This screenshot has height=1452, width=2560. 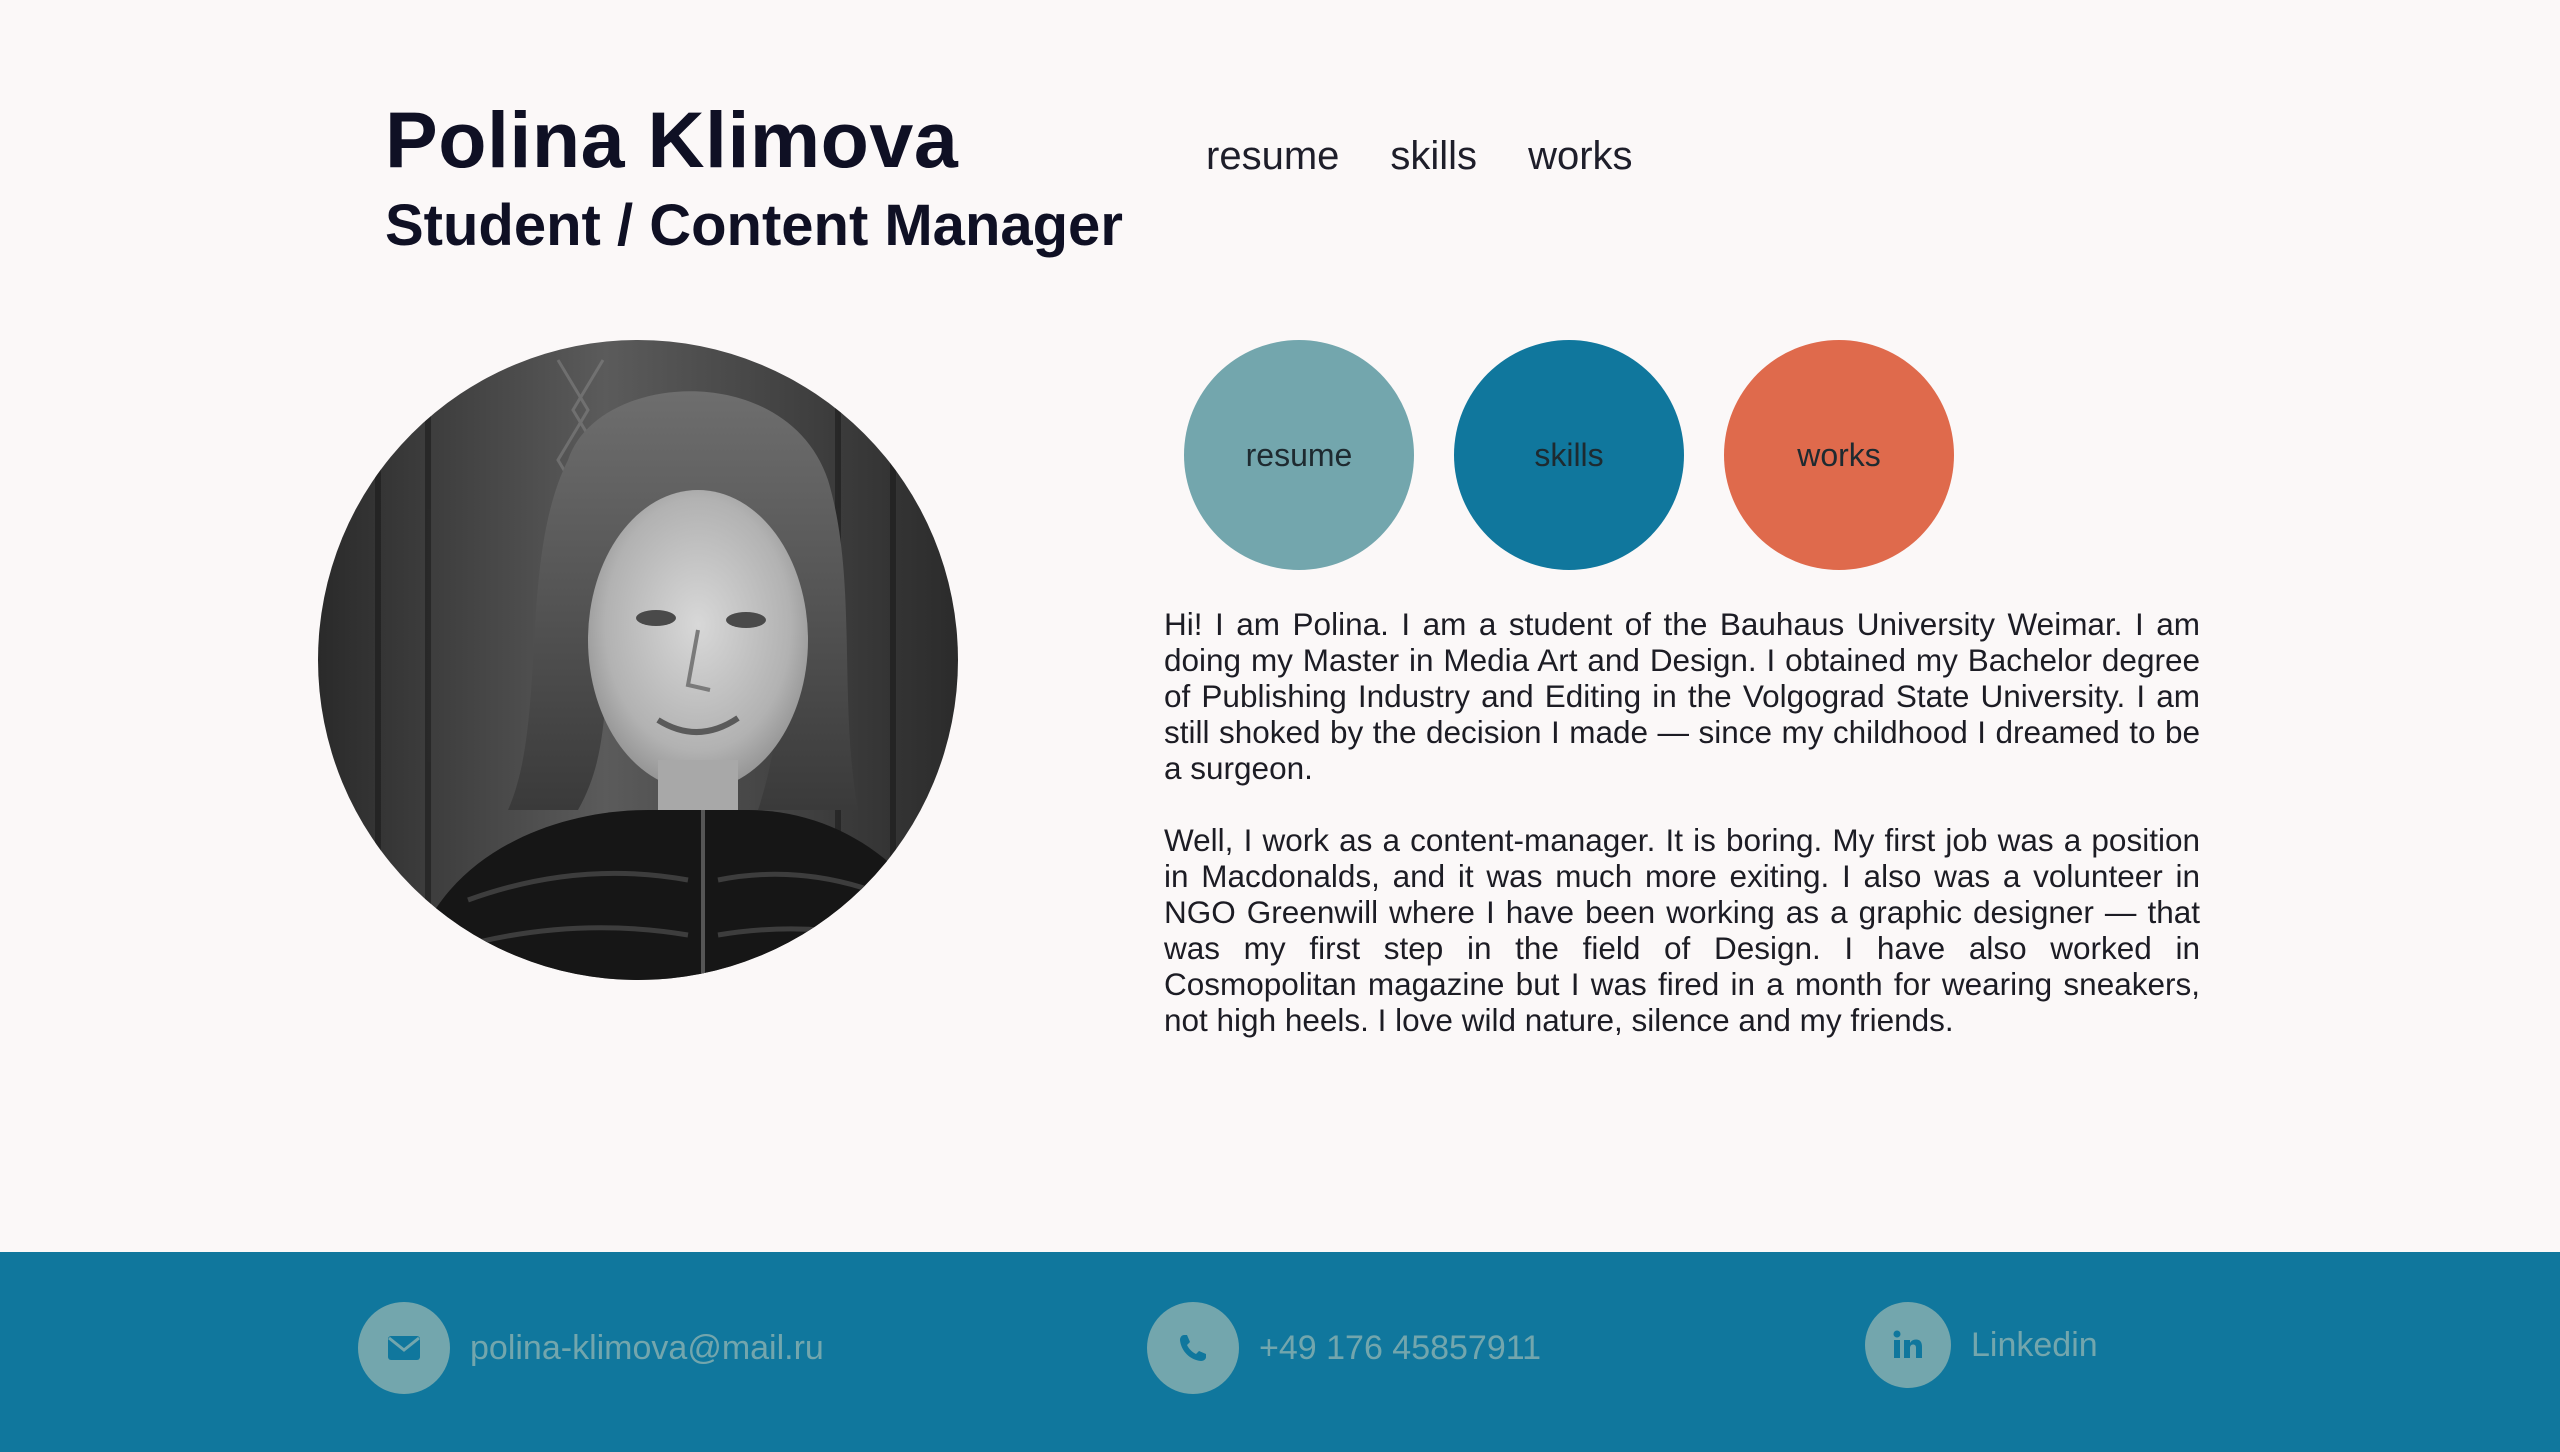 What do you see at coordinates (1400, 1347) in the screenshot?
I see `phone-label: +49 176 45857911` at bounding box center [1400, 1347].